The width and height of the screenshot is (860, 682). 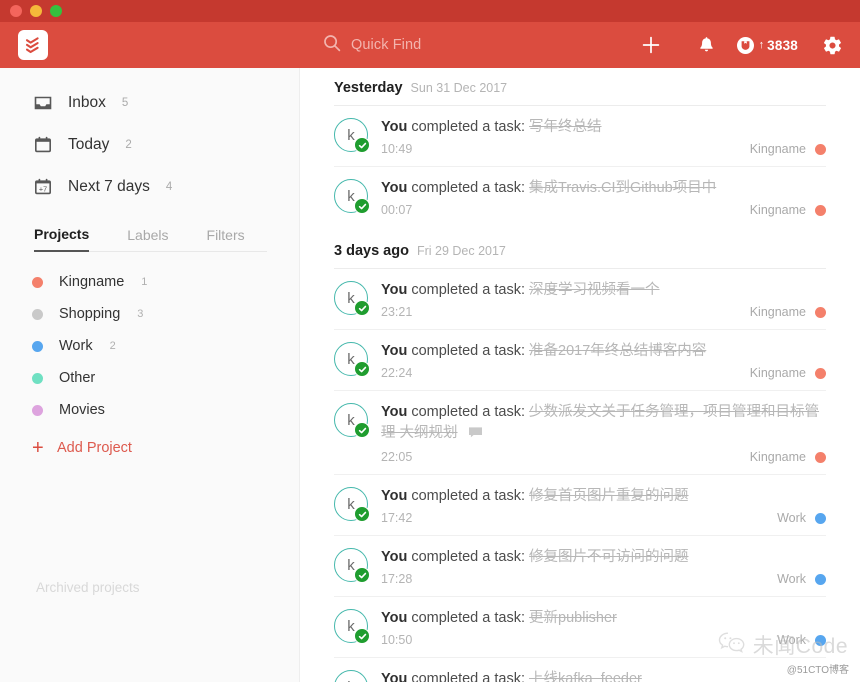 I want to click on sidebar-item-inbox: Inbox 5, so click(x=149, y=103).